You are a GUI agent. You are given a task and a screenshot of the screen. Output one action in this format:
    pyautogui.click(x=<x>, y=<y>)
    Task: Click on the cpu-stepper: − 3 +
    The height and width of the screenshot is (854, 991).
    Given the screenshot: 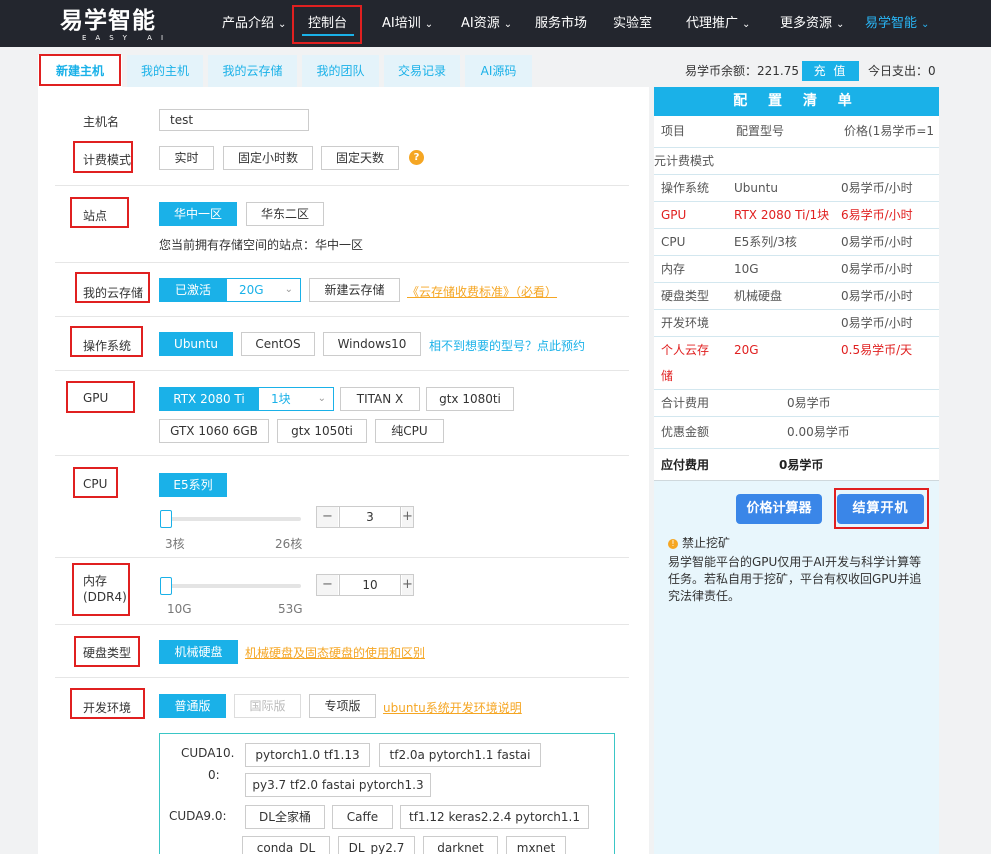 What is the action you would take?
    pyautogui.click(x=365, y=517)
    